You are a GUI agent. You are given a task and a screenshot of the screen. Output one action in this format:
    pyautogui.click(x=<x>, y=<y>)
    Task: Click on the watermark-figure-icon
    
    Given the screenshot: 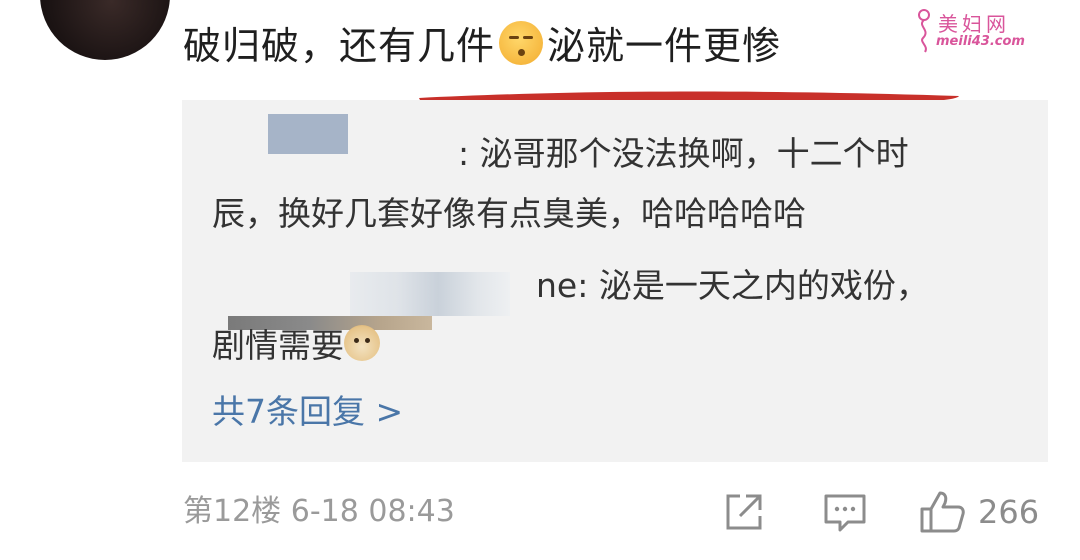 What is the action you would take?
    pyautogui.click(x=924, y=31)
    